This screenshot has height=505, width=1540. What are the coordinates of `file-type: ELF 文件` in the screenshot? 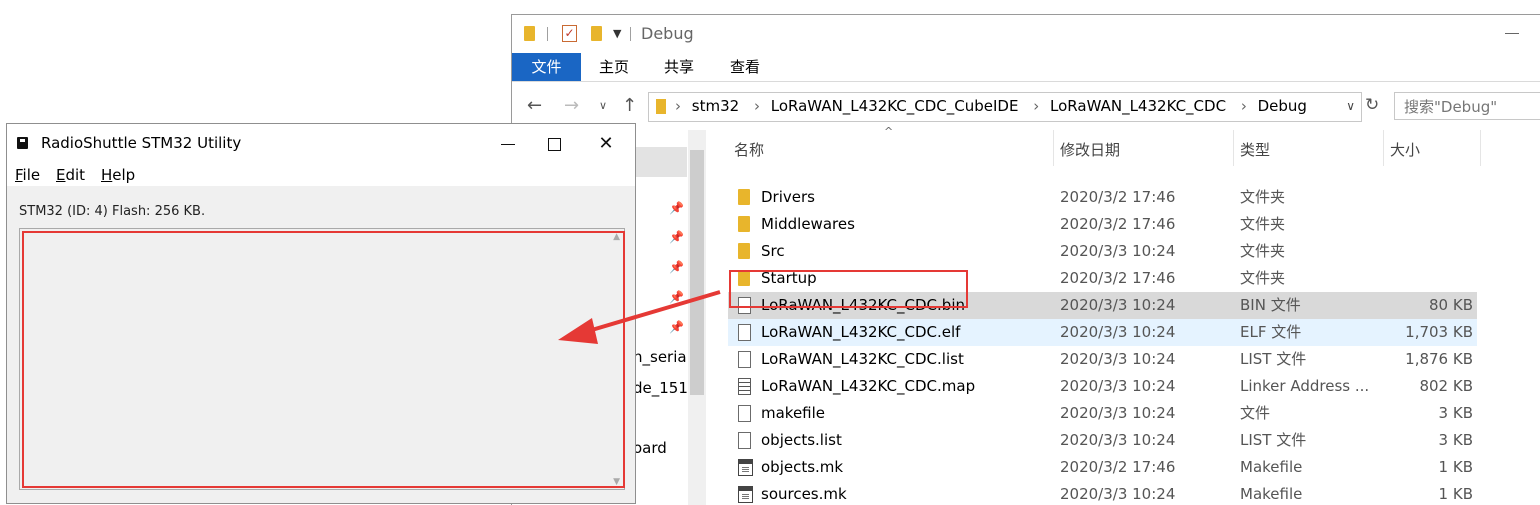 It's located at (1271, 332).